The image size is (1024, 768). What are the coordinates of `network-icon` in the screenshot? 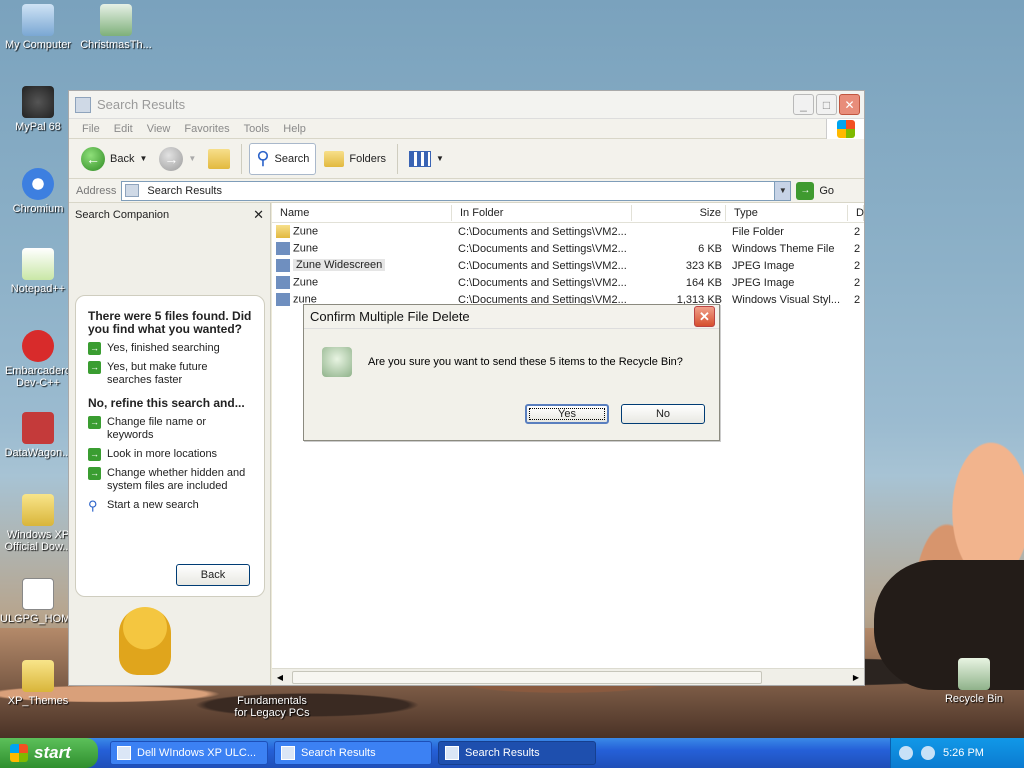 It's located at (906, 753).